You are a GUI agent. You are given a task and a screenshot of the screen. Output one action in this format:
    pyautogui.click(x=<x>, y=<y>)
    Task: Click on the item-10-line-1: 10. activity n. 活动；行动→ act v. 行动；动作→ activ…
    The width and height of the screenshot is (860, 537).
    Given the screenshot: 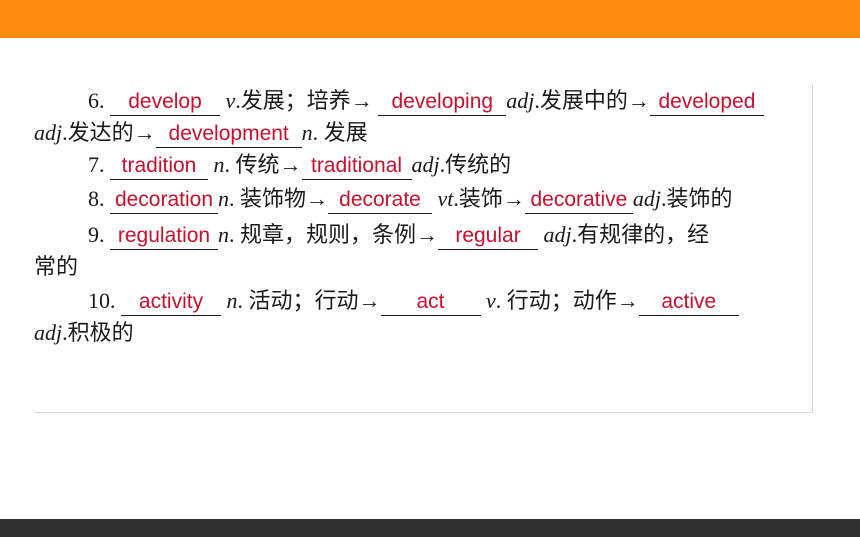 What is the action you would take?
    pyautogui.click(x=413, y=301)
    